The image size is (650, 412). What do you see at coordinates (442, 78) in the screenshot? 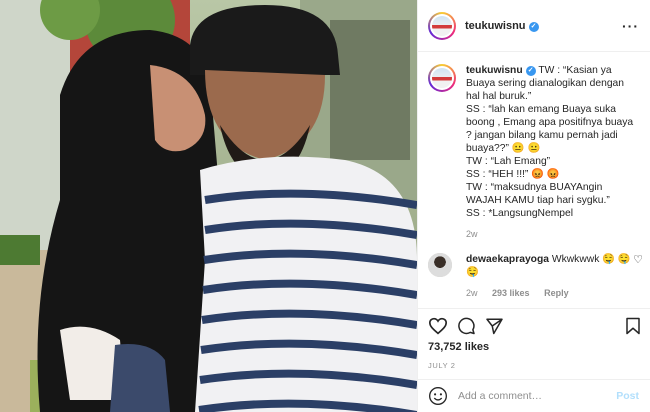
I see `caption-author-avatar` at bounding box center [442, 78].